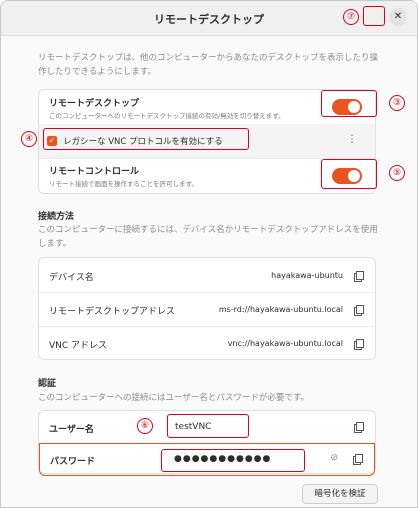 This screenshot has height=508, width=418. What do you see at coordinates (285, 343) in the screenshot?
I see `vnc-address-value: vnc://hayakawa-ubuntu.local` at bounding box center [285, 343].